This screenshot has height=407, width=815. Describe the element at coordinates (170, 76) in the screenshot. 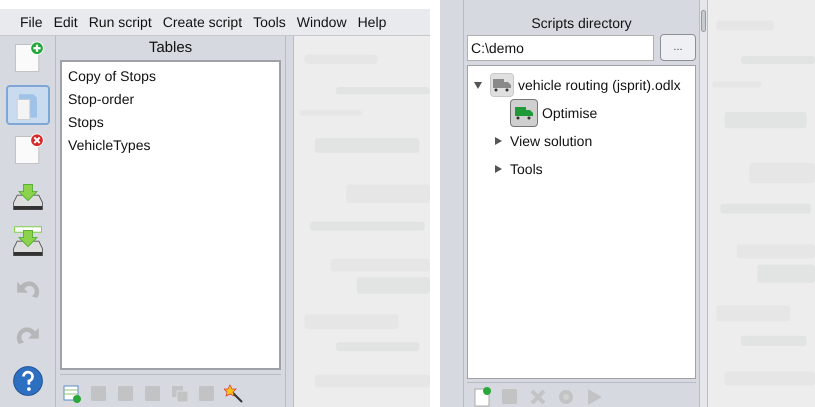

I see `list-item: Copy of Stops` at that location.